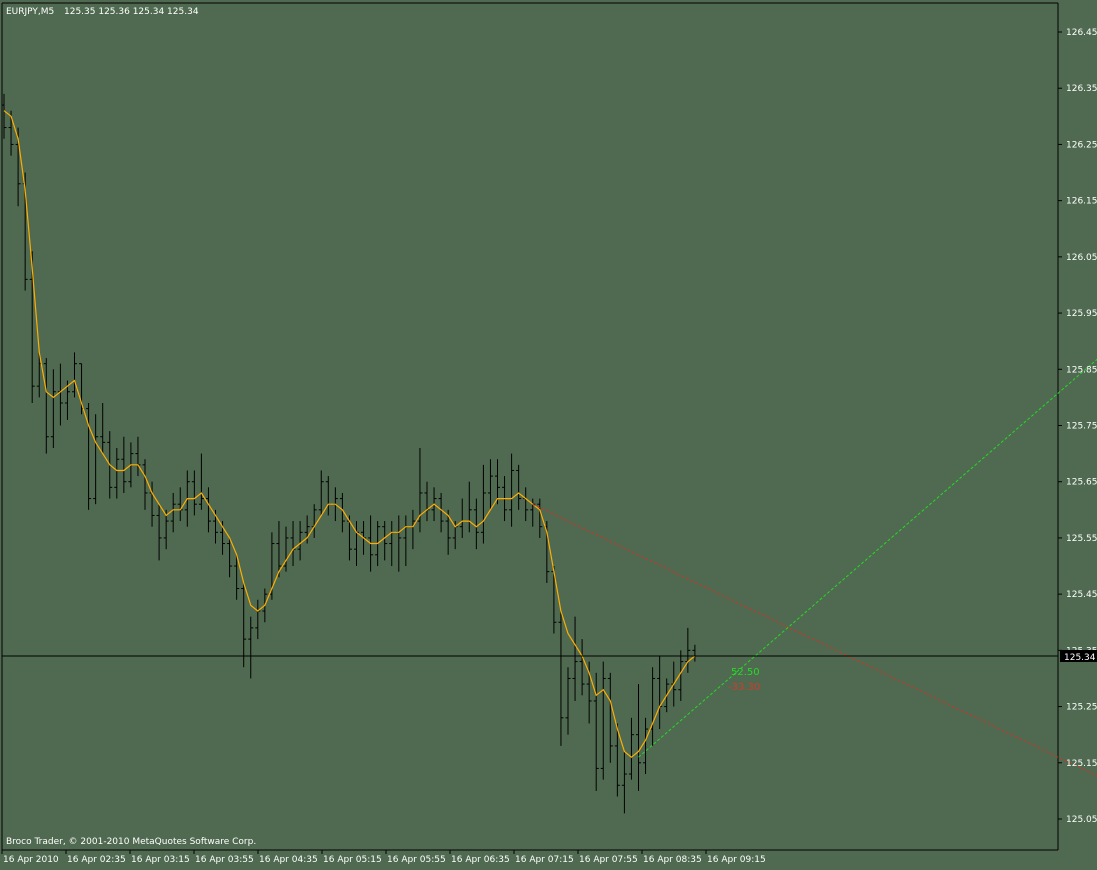 Image resolution: width=1097 pixels, height=870 pixels. I want to click on x-tick-label: 16 Apr 2010, so click(31, 860).